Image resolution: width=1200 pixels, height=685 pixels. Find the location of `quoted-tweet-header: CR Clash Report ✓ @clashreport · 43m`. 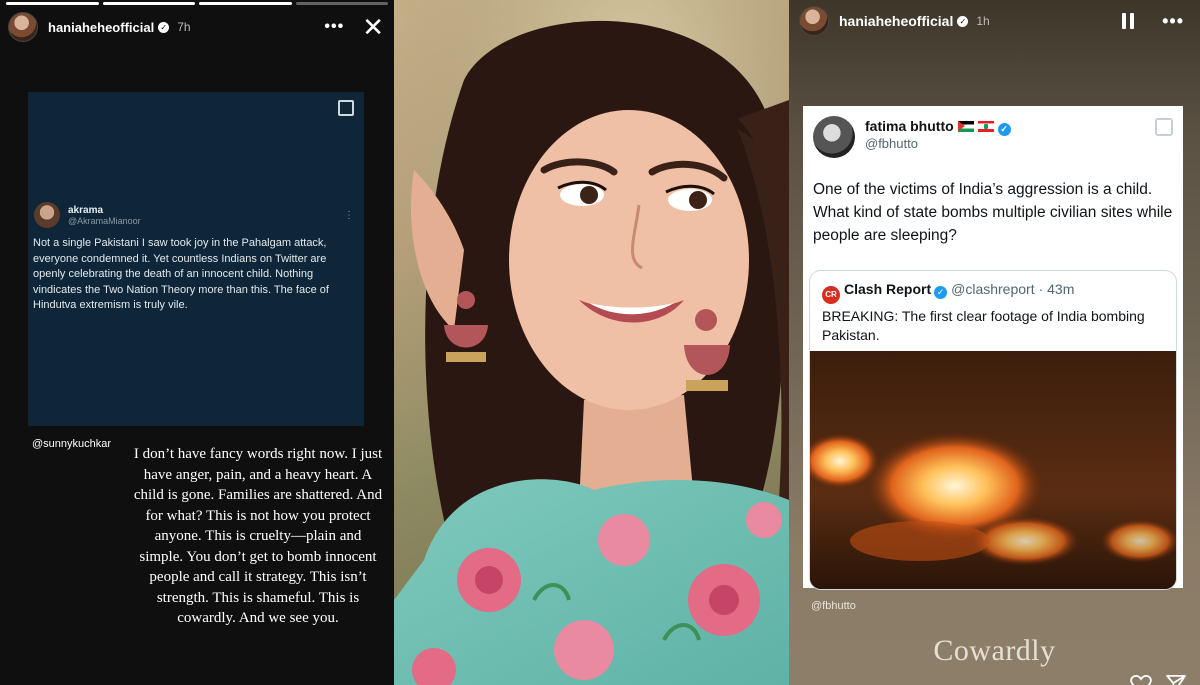

quoted-tweet-header: CR Clash Report ✓ @clashreport · 43m is located at coordinates (948, 292).